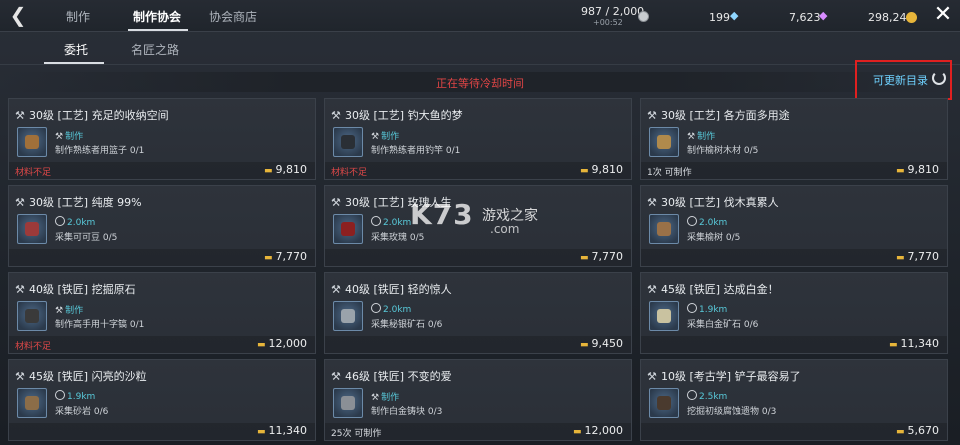 The width and height of the screenshot is (960, 445). Describe the element at coordinates (162, 400) in the screenshot. I see `commission-card: ⚒ 45级 [铁匠] 闪亮的沙粒 1.9km 采集砂岩 0/6 ▬ 11,340` at that location.